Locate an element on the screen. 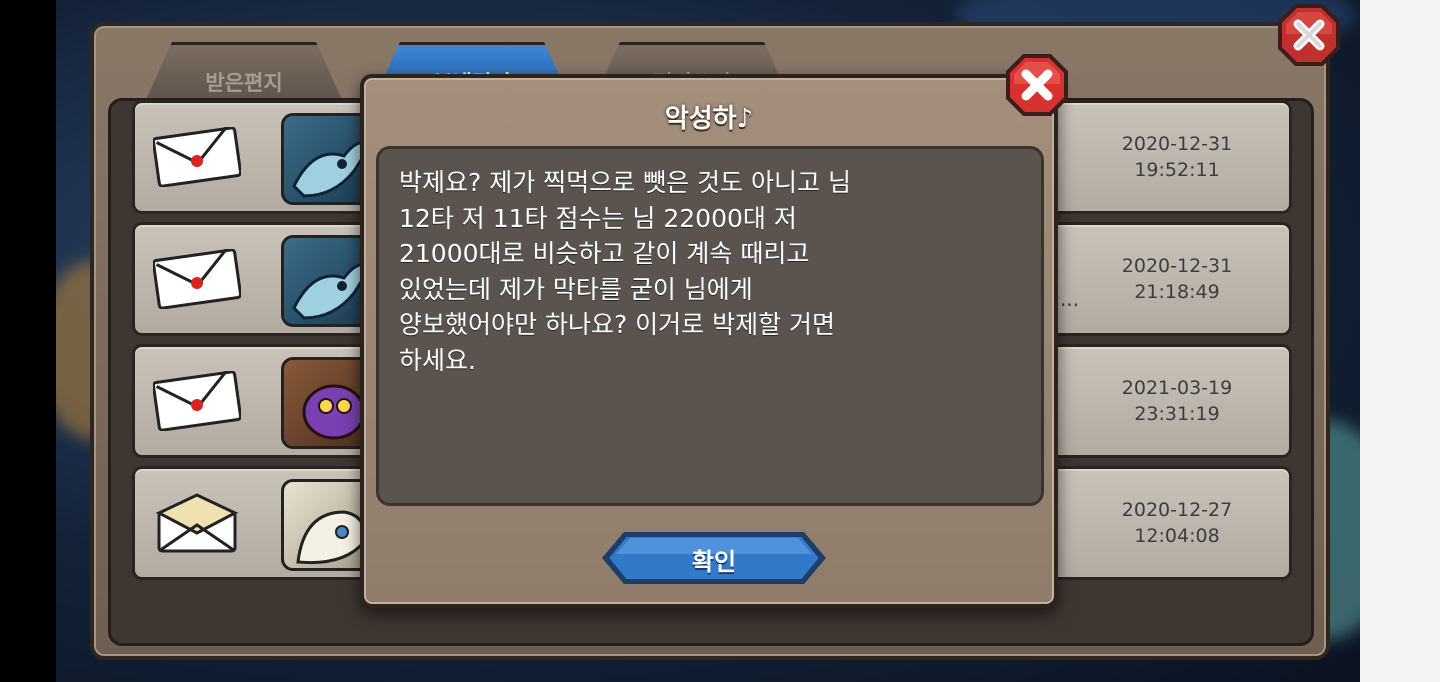  mail-time: 12:04:08 is located at coordinates (1177, 536).